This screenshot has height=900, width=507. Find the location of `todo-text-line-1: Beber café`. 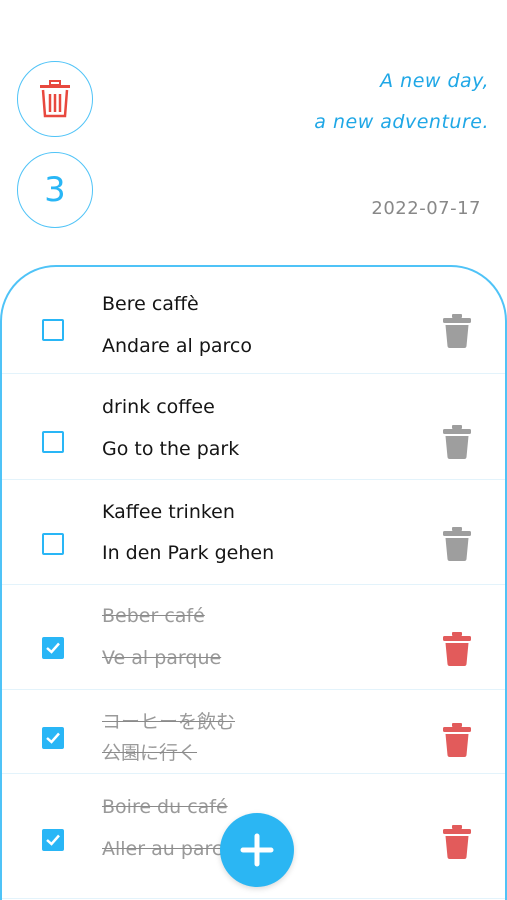

todo-text-line-1: Beber café is located at coordinates (153, 616).